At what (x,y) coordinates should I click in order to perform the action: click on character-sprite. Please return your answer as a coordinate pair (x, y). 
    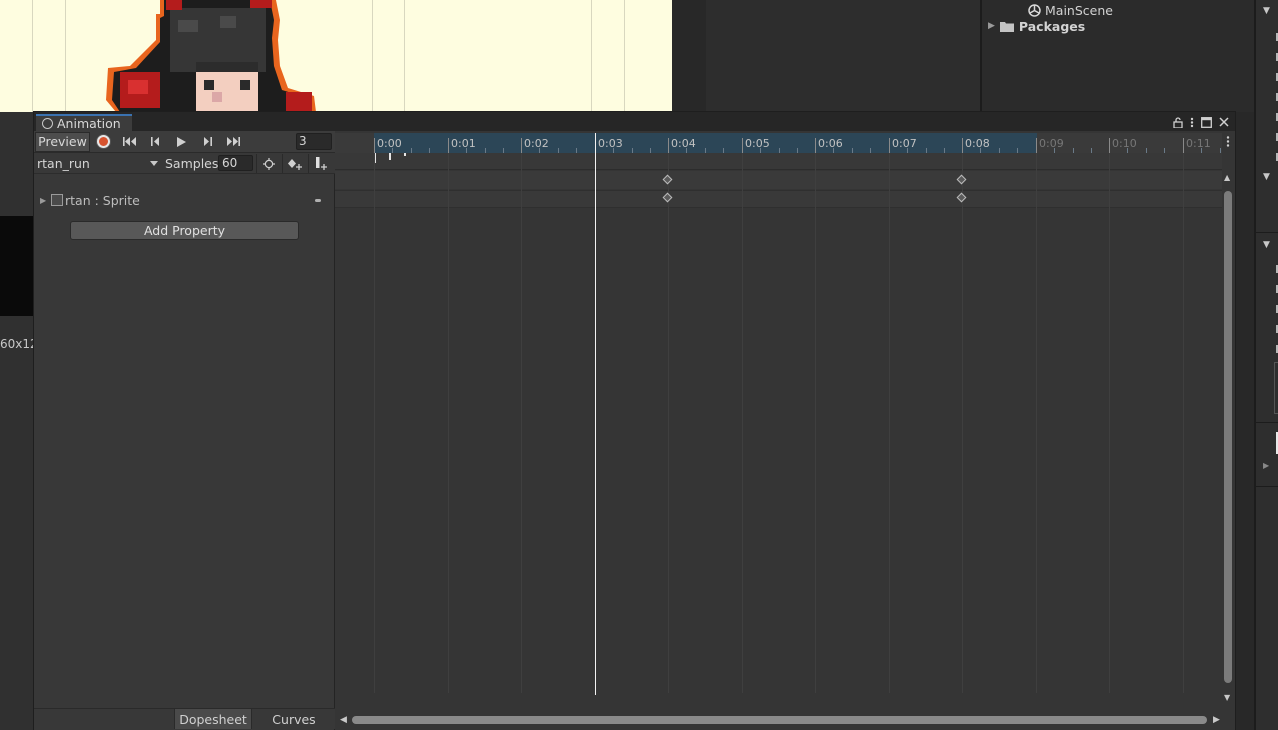
    Looking at the image, I should click on (210, 56).